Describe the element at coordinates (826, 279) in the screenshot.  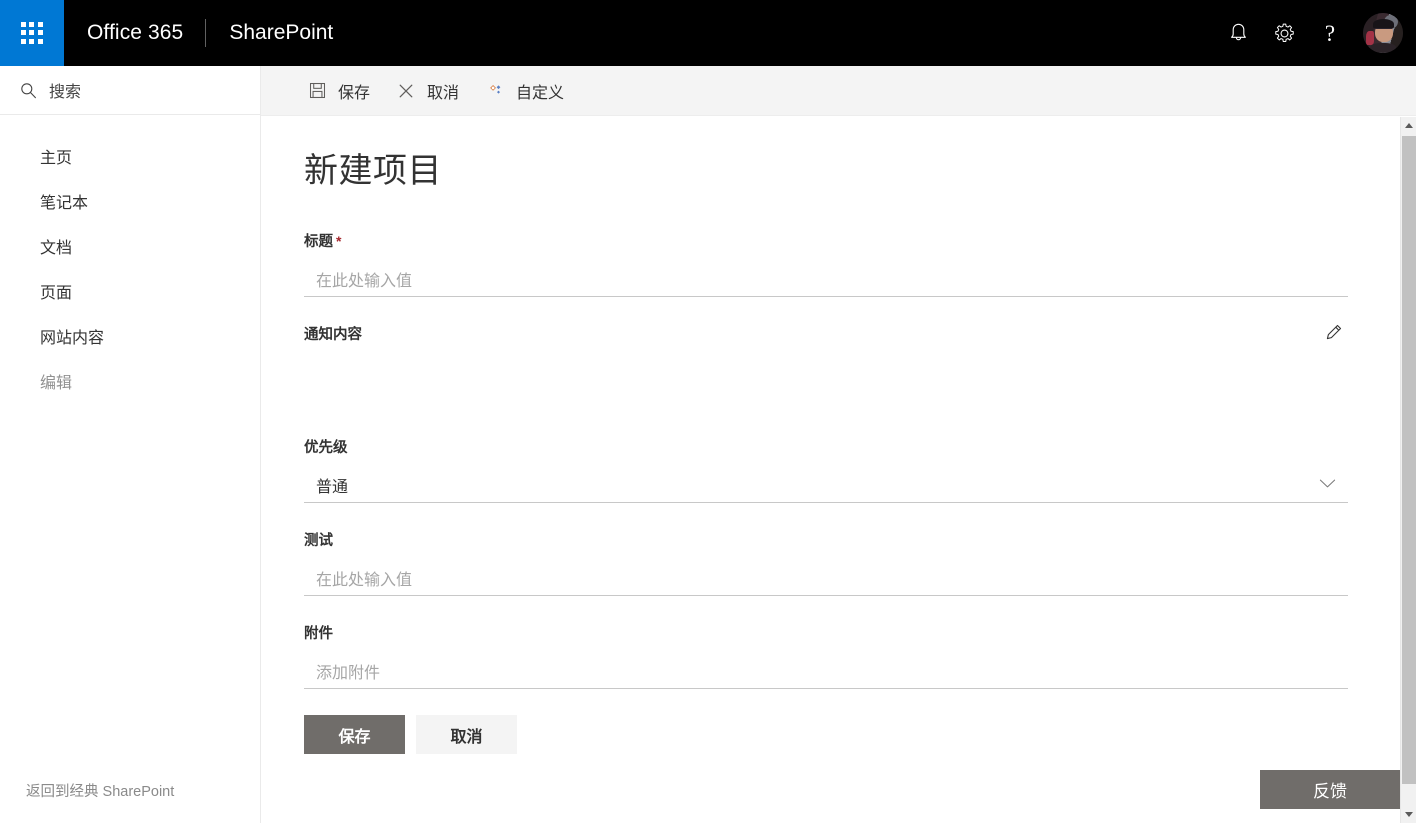
I see `field-title-input: 在此处输入值` at that location.